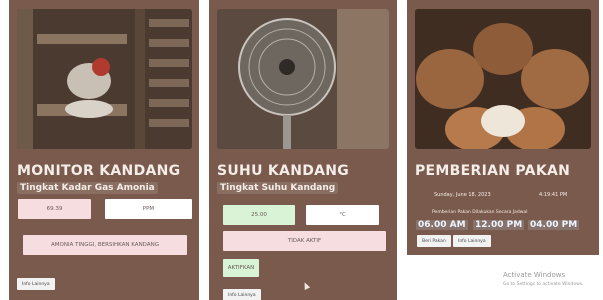 The height and width of the screenshot is (300, 603). I want to click on activate-windows-subtitle: Go to Settings to activate Windows., so click(543, 284).